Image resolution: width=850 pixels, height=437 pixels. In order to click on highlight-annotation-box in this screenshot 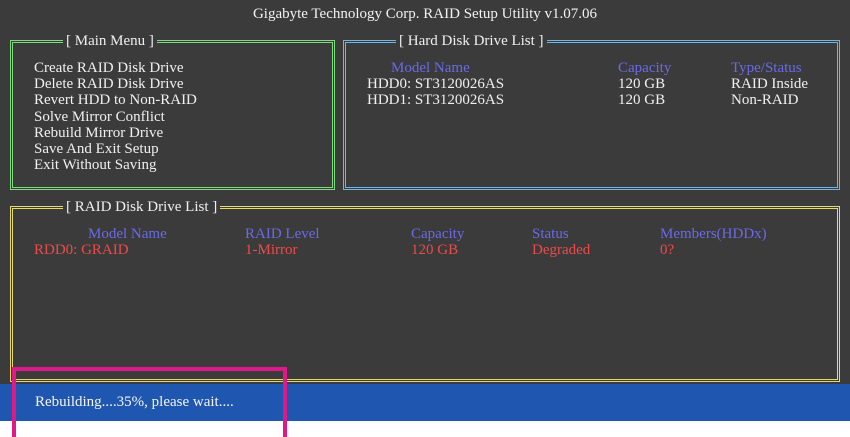, I will do `click(149, 402)`.